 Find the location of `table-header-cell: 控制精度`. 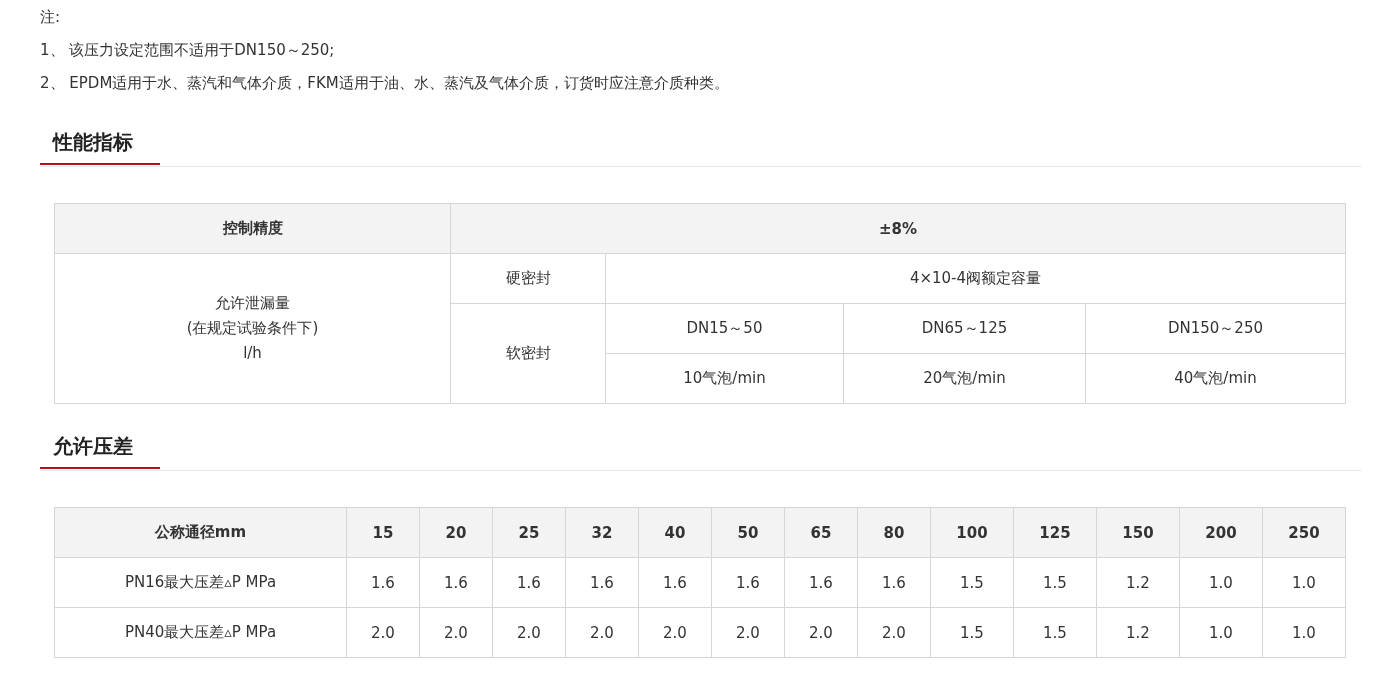

table-header-cell: 控制精度 is located at coordinates (252, 228).